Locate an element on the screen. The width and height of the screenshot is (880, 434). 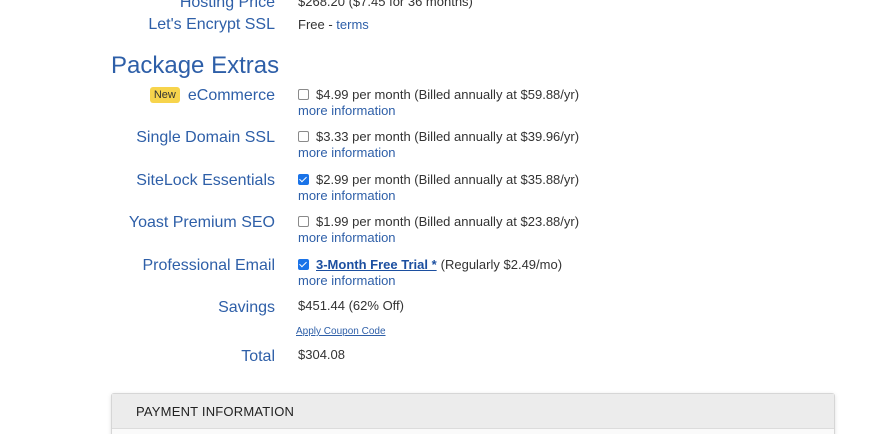
total-label: Total is located at coordinates (258, 356).